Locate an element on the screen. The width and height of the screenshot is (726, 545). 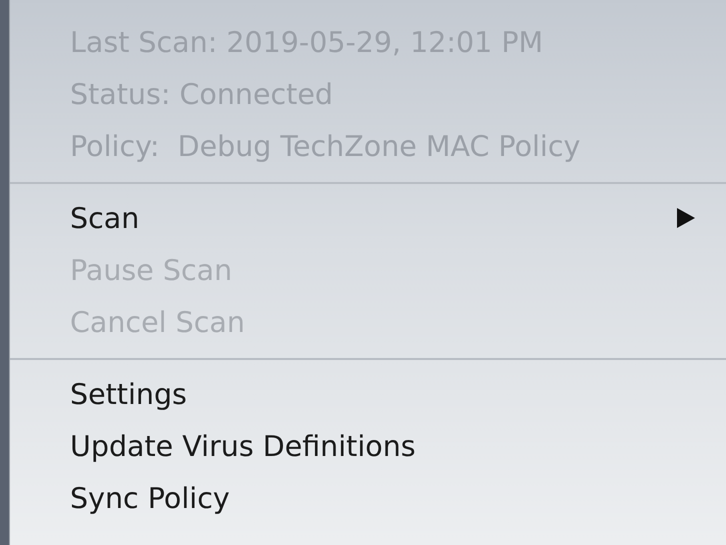
menu-item: Update Virus Definitions is located at coordinates (398, 446).